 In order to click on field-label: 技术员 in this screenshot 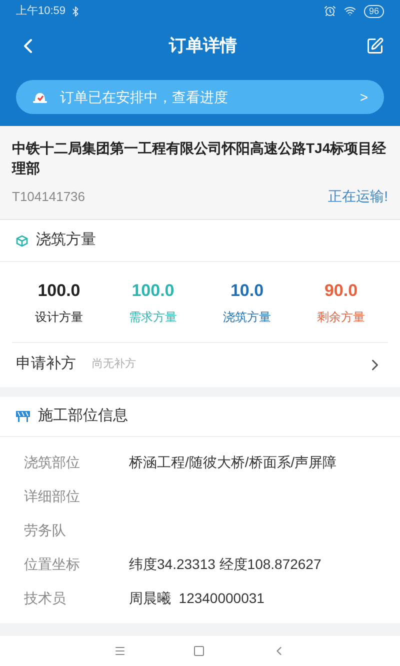, I will do `click(45, 597)`.